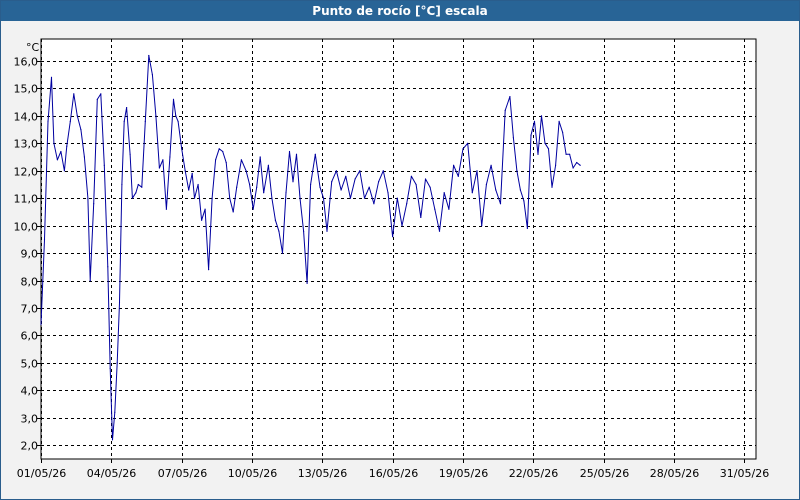  I want to click on y-tick-label: 10,0, so click(26, 227).